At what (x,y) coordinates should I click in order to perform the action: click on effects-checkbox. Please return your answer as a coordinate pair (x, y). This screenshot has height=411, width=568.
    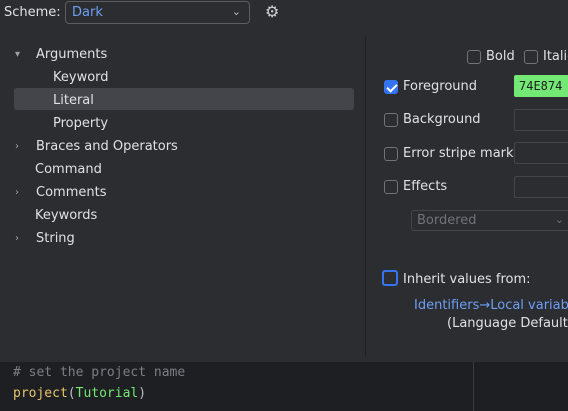
    Looking at the image, I should click on (391, 187).